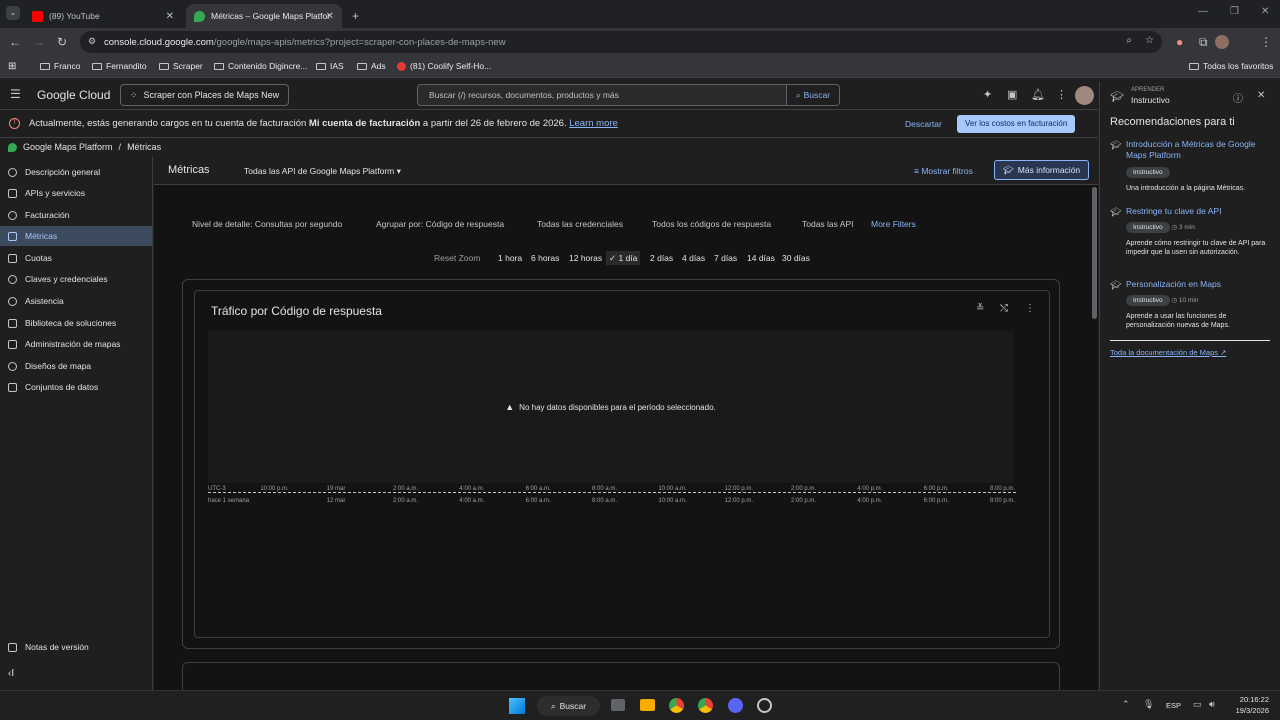 This screenshot has width=1280, height=720. Describe the element at coordinates (1179, 42) in the screenshot. I see `extension-icon: ●` at that location.